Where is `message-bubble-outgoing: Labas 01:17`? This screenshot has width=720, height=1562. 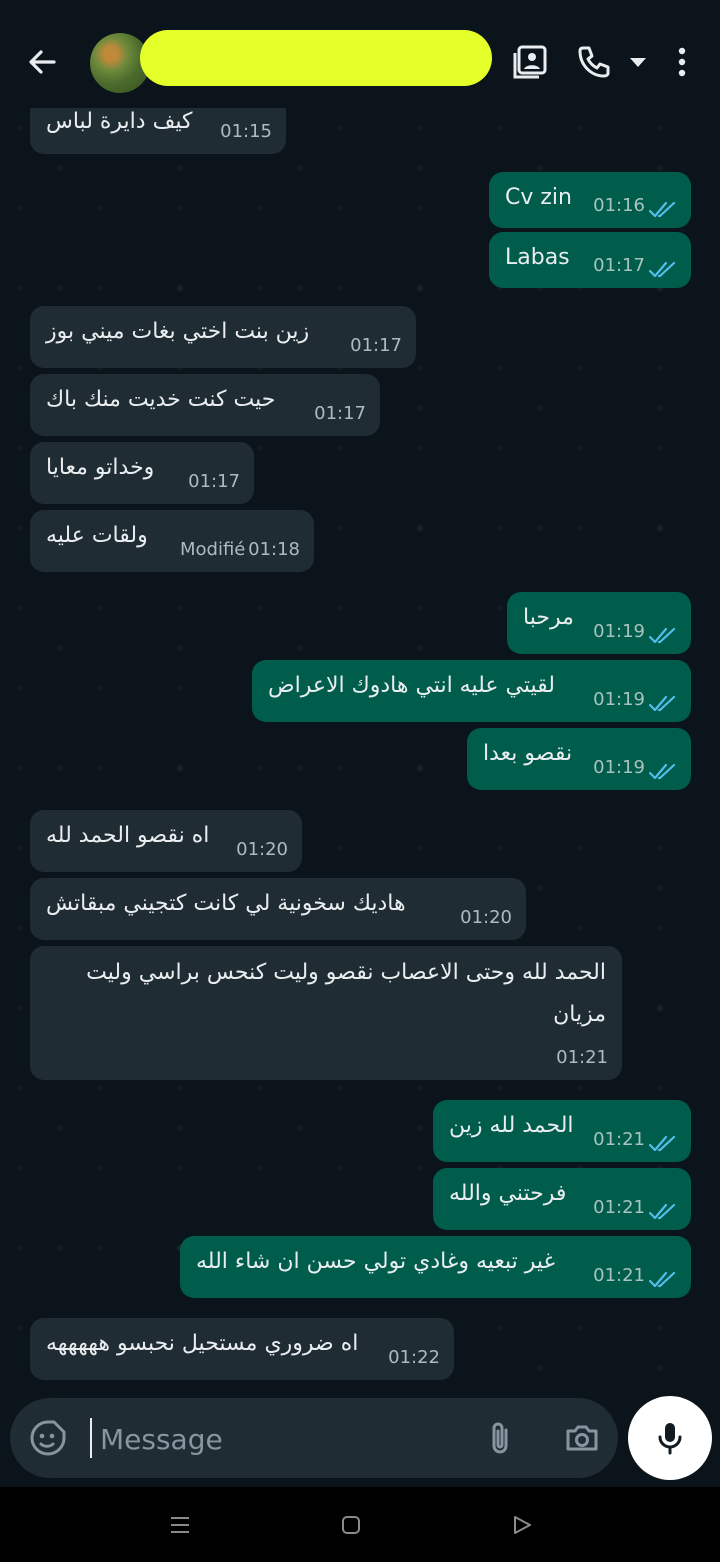
message-bubble-outgoing: Labas 01:17 is located at coordinates (590, 260).